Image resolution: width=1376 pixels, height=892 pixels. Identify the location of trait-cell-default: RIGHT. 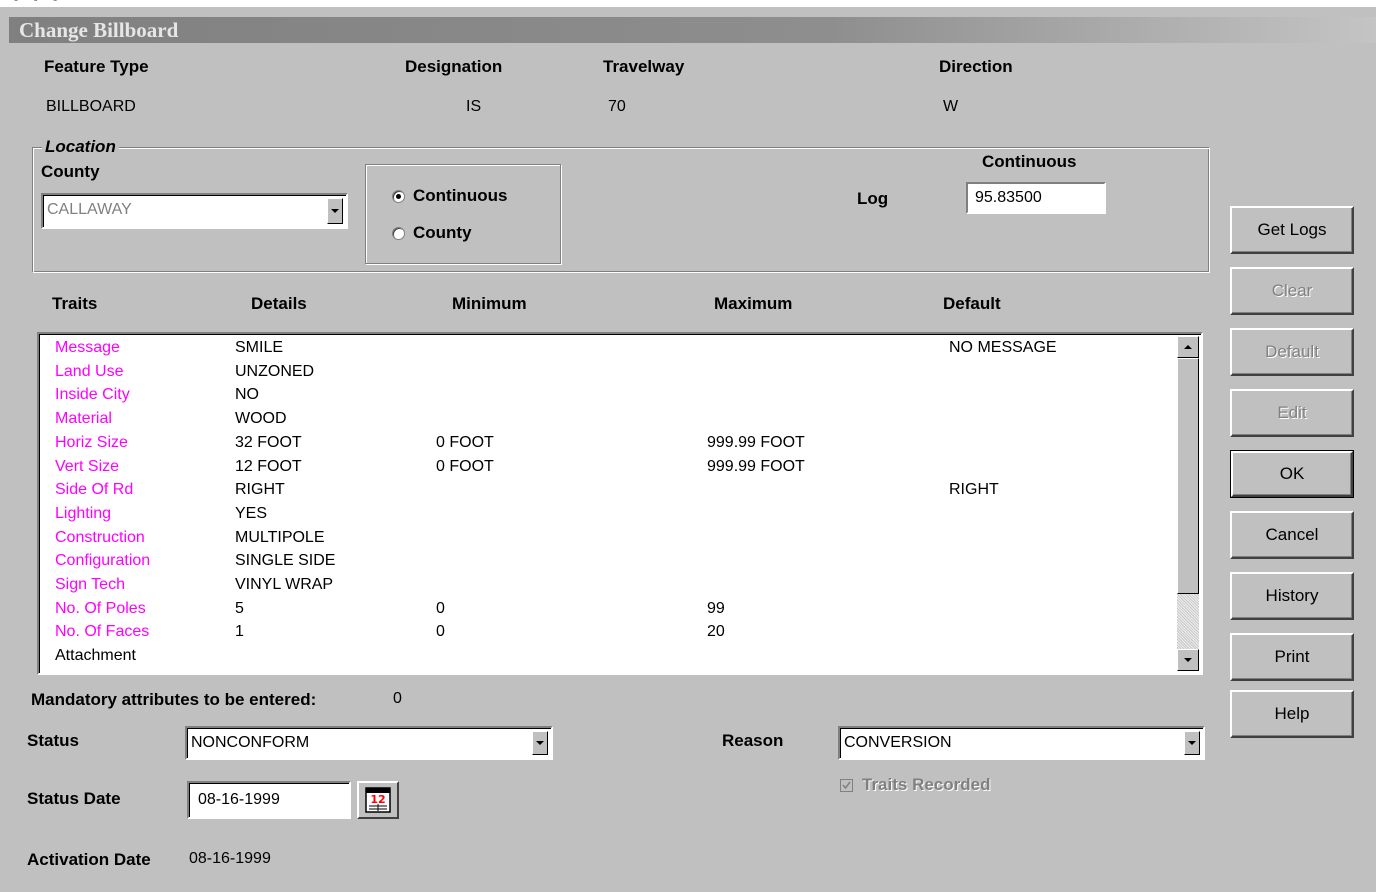
(974, 490).